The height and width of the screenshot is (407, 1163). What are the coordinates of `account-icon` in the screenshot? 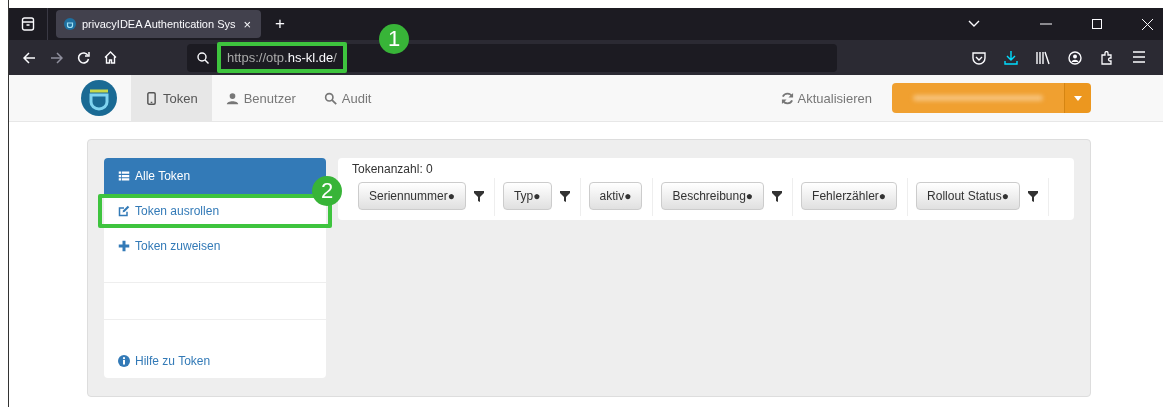 It's located at (1075, 57).